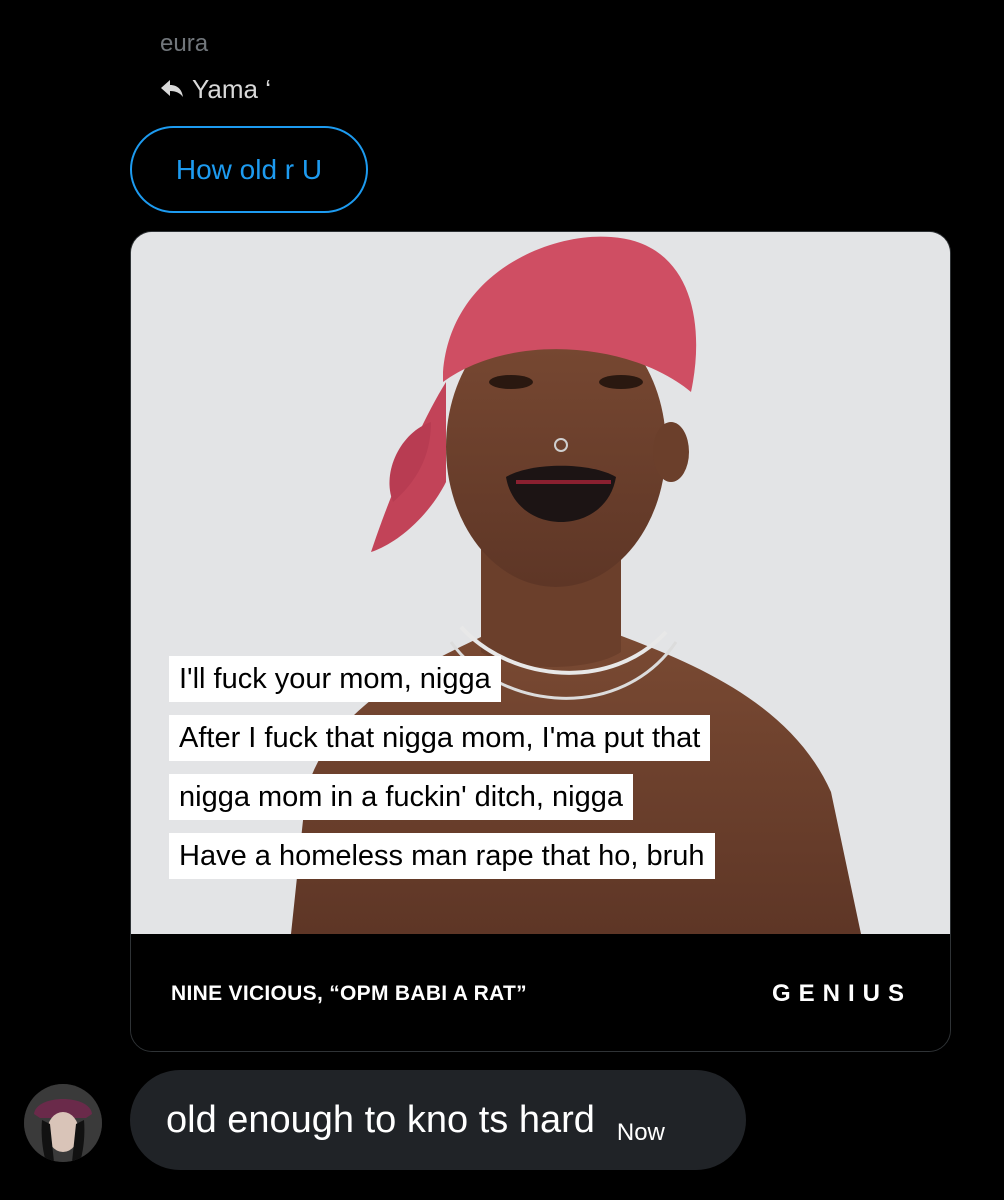 This screenshot has height=1200, width=1004. I want to click on card-caption-bar: NINE VICIOUS, “OPM BABI A RAT” GENIUS, so click(540, 992).